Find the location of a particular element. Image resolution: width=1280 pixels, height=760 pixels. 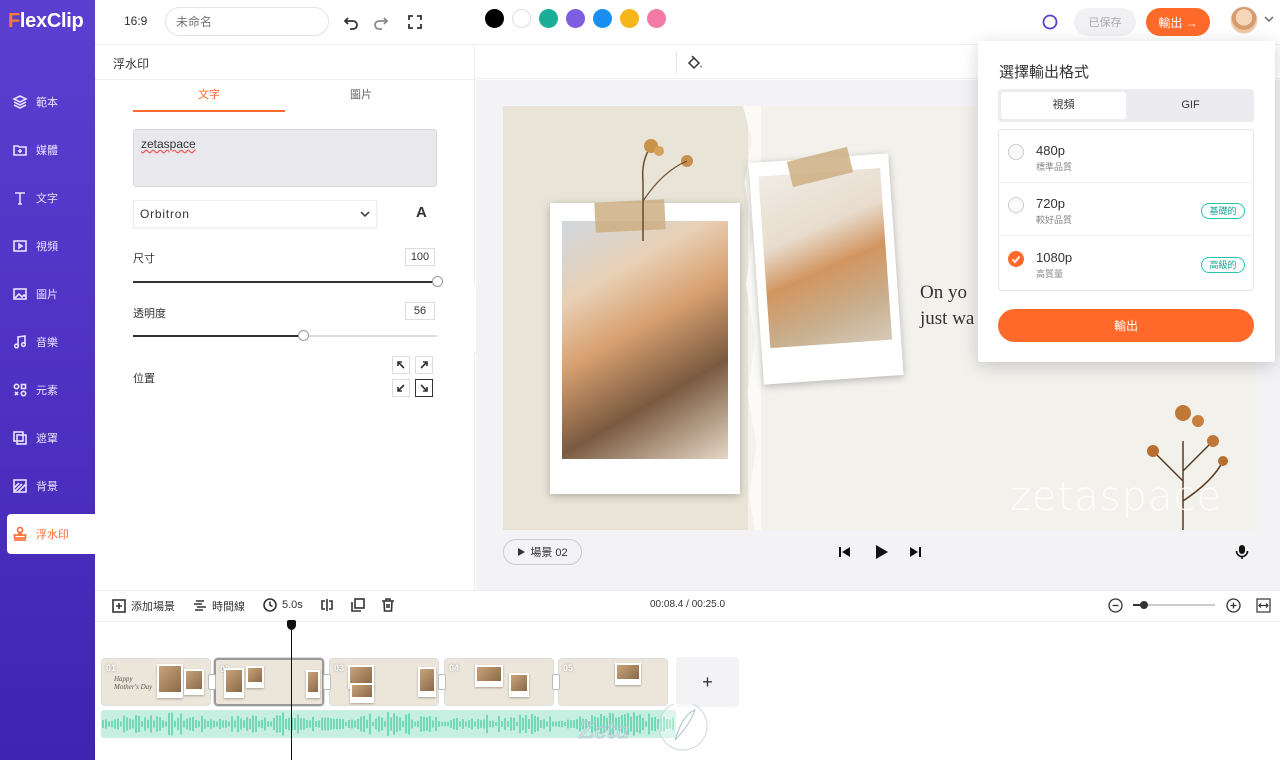

duration-button: 5.0s is located at coordinates (283, 605).